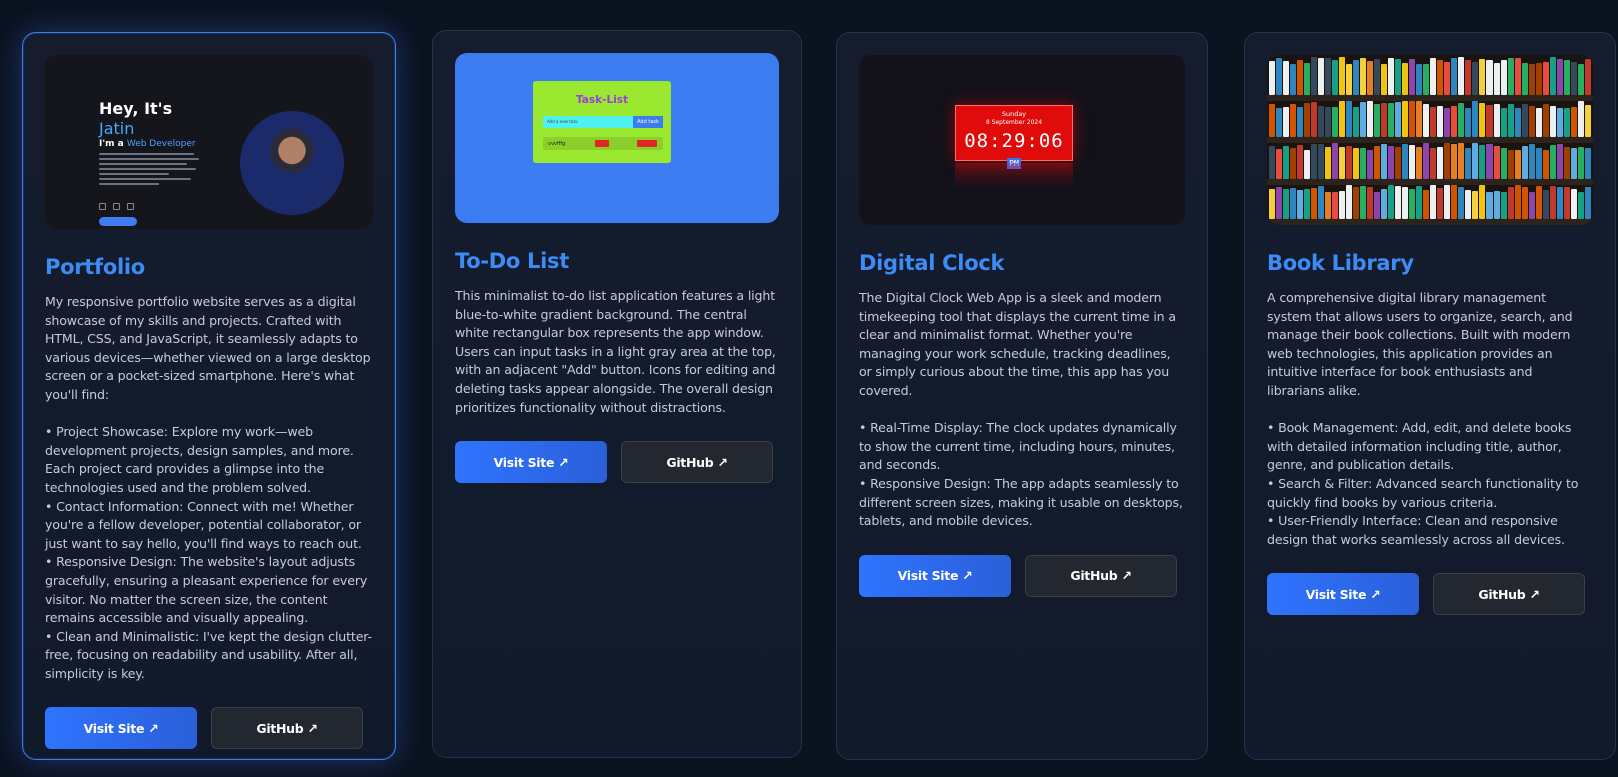 Image resolution: width=1618 pixels, height=777 pixels. What do you see at coordinates (1014, 114) in the screenshot?
I see `thumb-clock-day: Sunday` at bounding box center [1014, 114].